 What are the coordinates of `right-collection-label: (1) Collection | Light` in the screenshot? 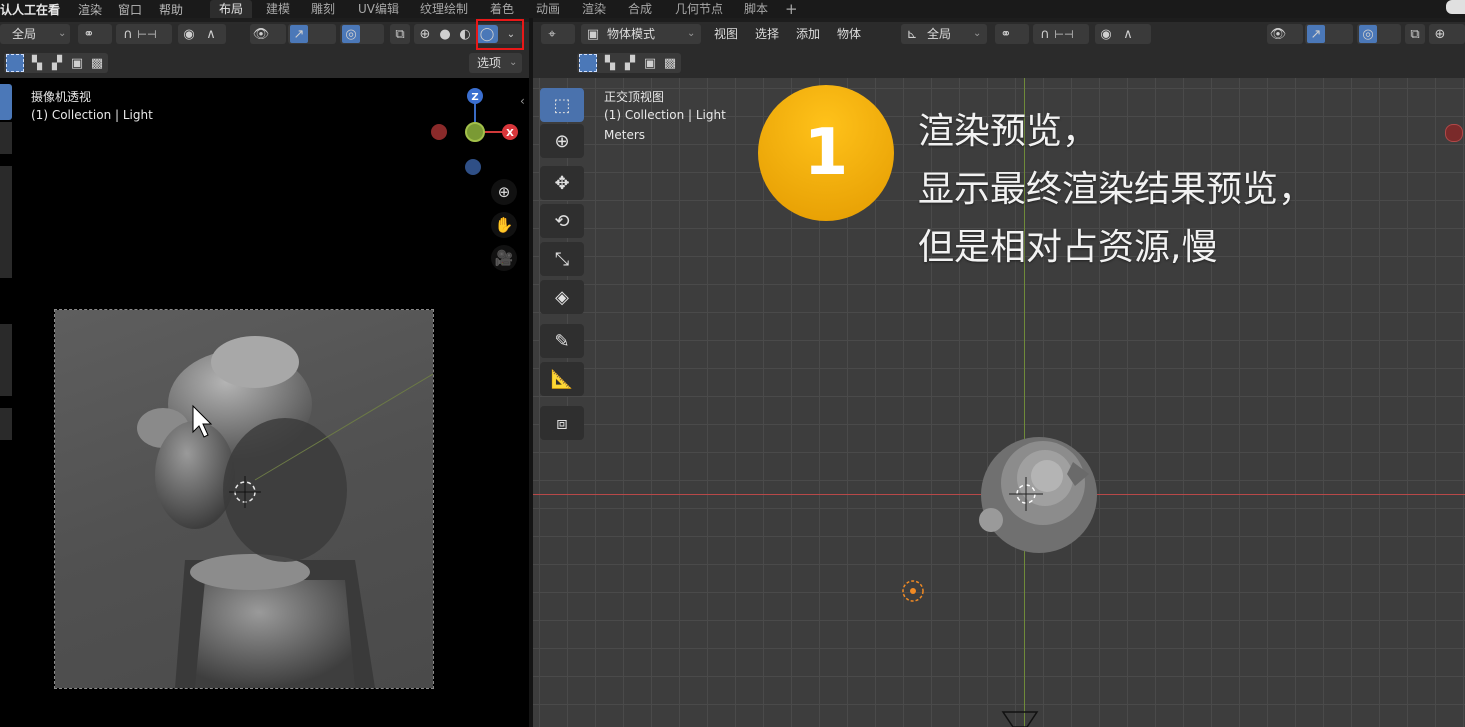 It's located at (665, 115).